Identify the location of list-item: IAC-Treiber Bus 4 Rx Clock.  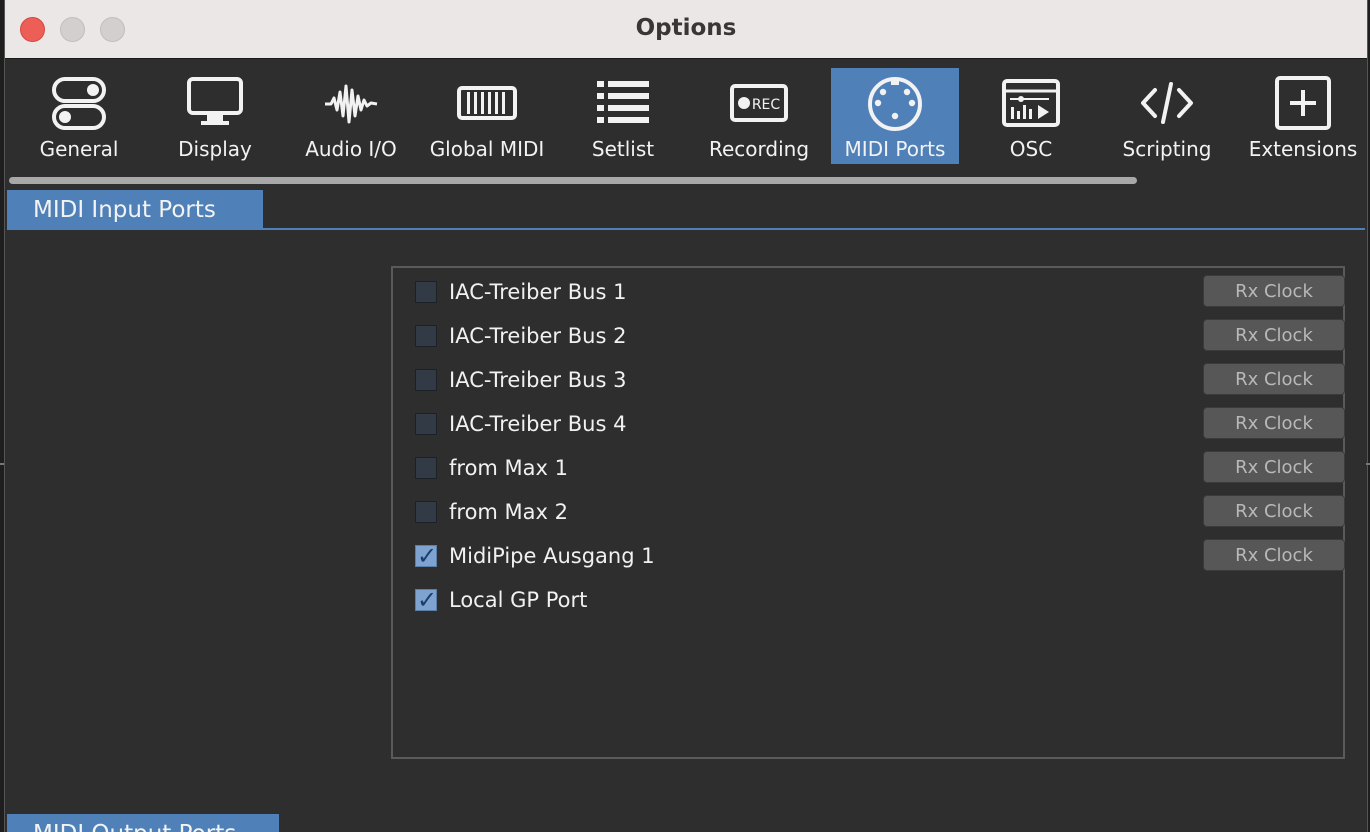
(869, 424).